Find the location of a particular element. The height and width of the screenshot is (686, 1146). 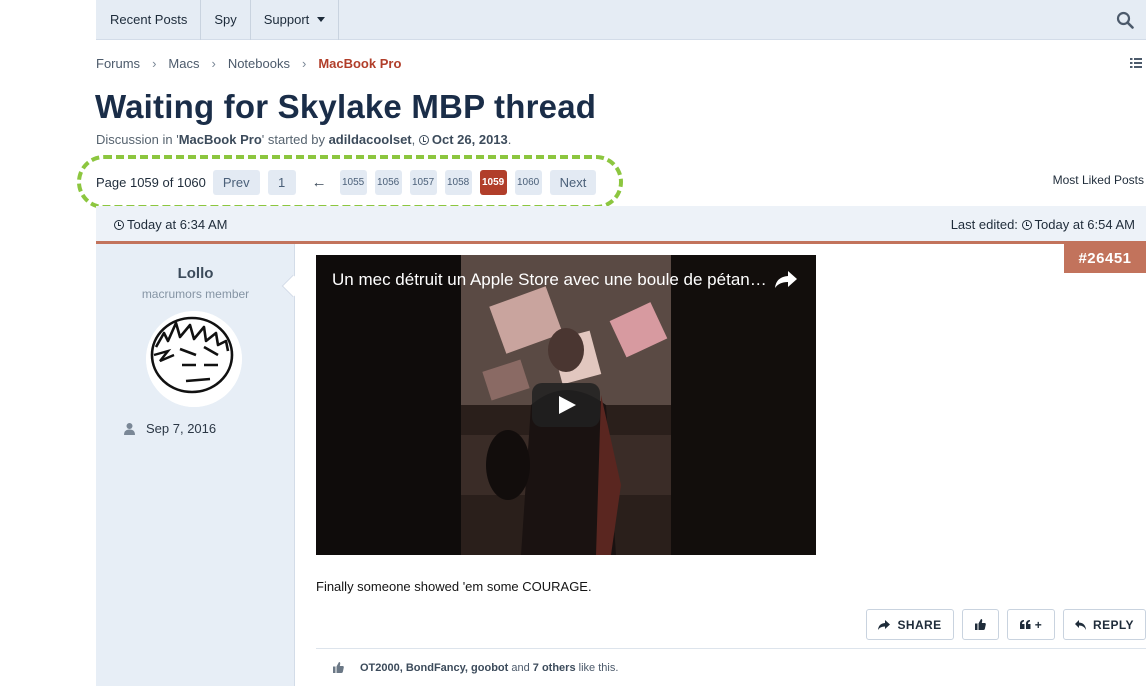

meta-date: Oct 26, 2013 is located at coordinates (470, 139).